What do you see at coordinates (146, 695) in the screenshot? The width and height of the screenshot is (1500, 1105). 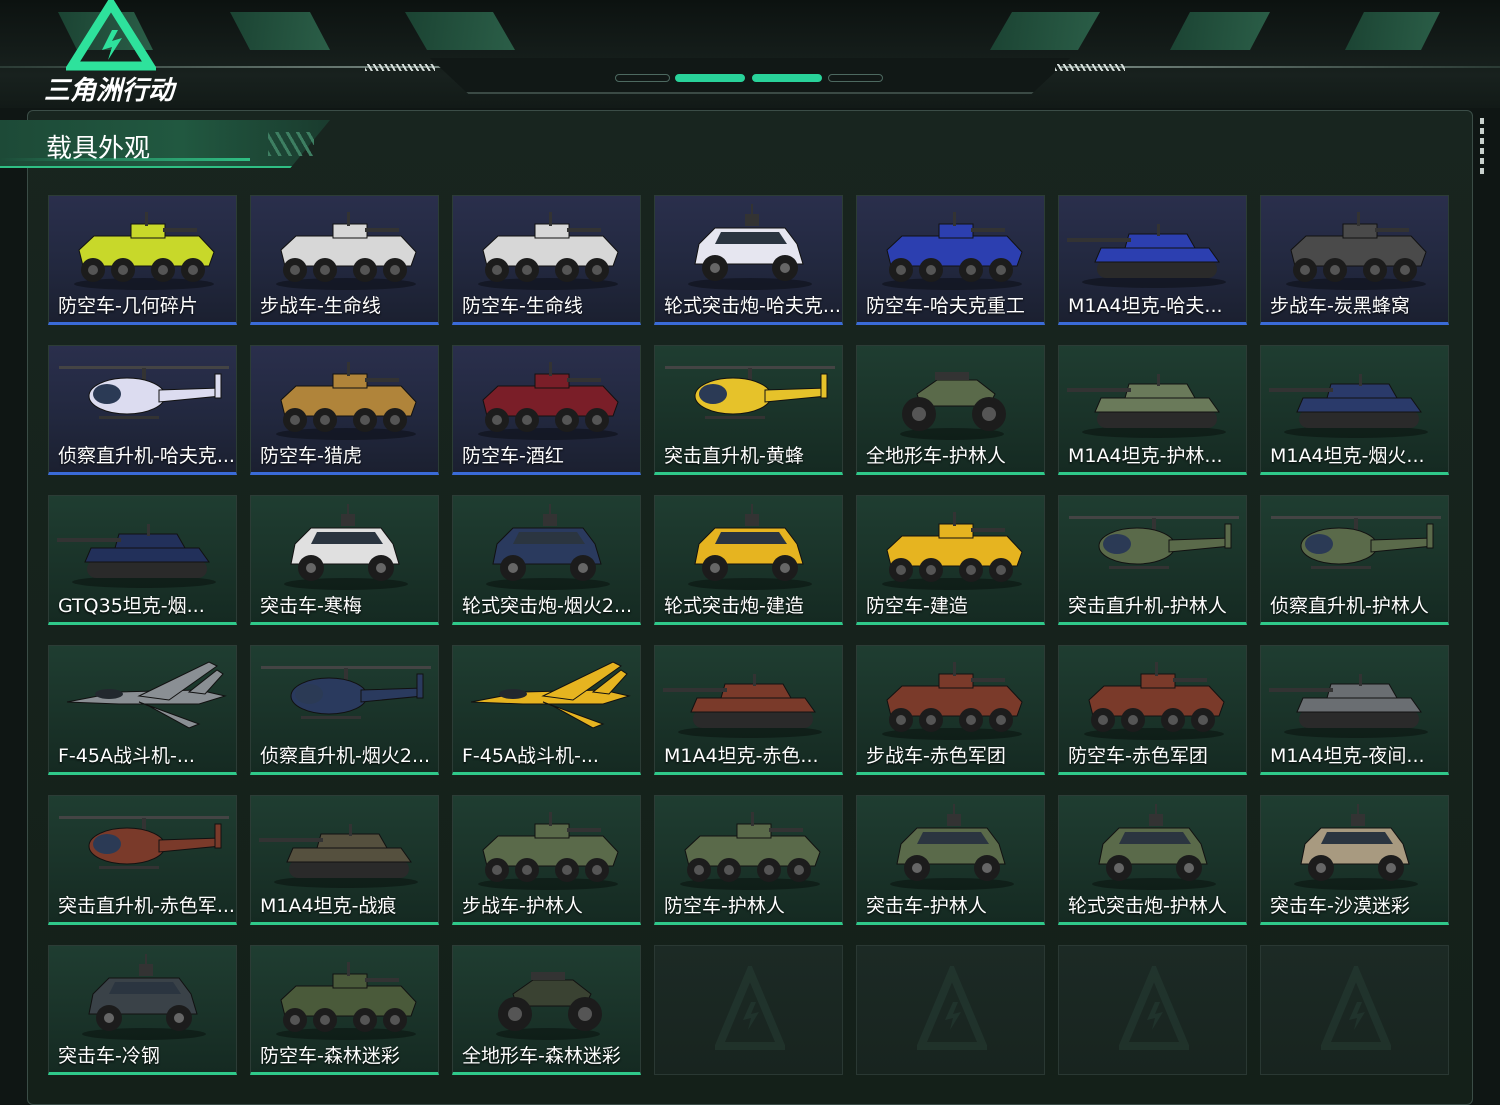 I see `jet-vehicle-icon` at bounding box center [146, 695].